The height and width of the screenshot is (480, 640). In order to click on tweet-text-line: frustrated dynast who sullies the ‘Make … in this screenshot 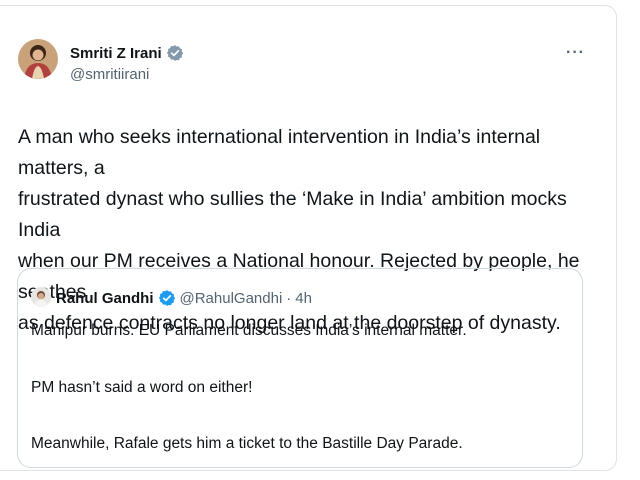, I will do `click(292, 214)`.